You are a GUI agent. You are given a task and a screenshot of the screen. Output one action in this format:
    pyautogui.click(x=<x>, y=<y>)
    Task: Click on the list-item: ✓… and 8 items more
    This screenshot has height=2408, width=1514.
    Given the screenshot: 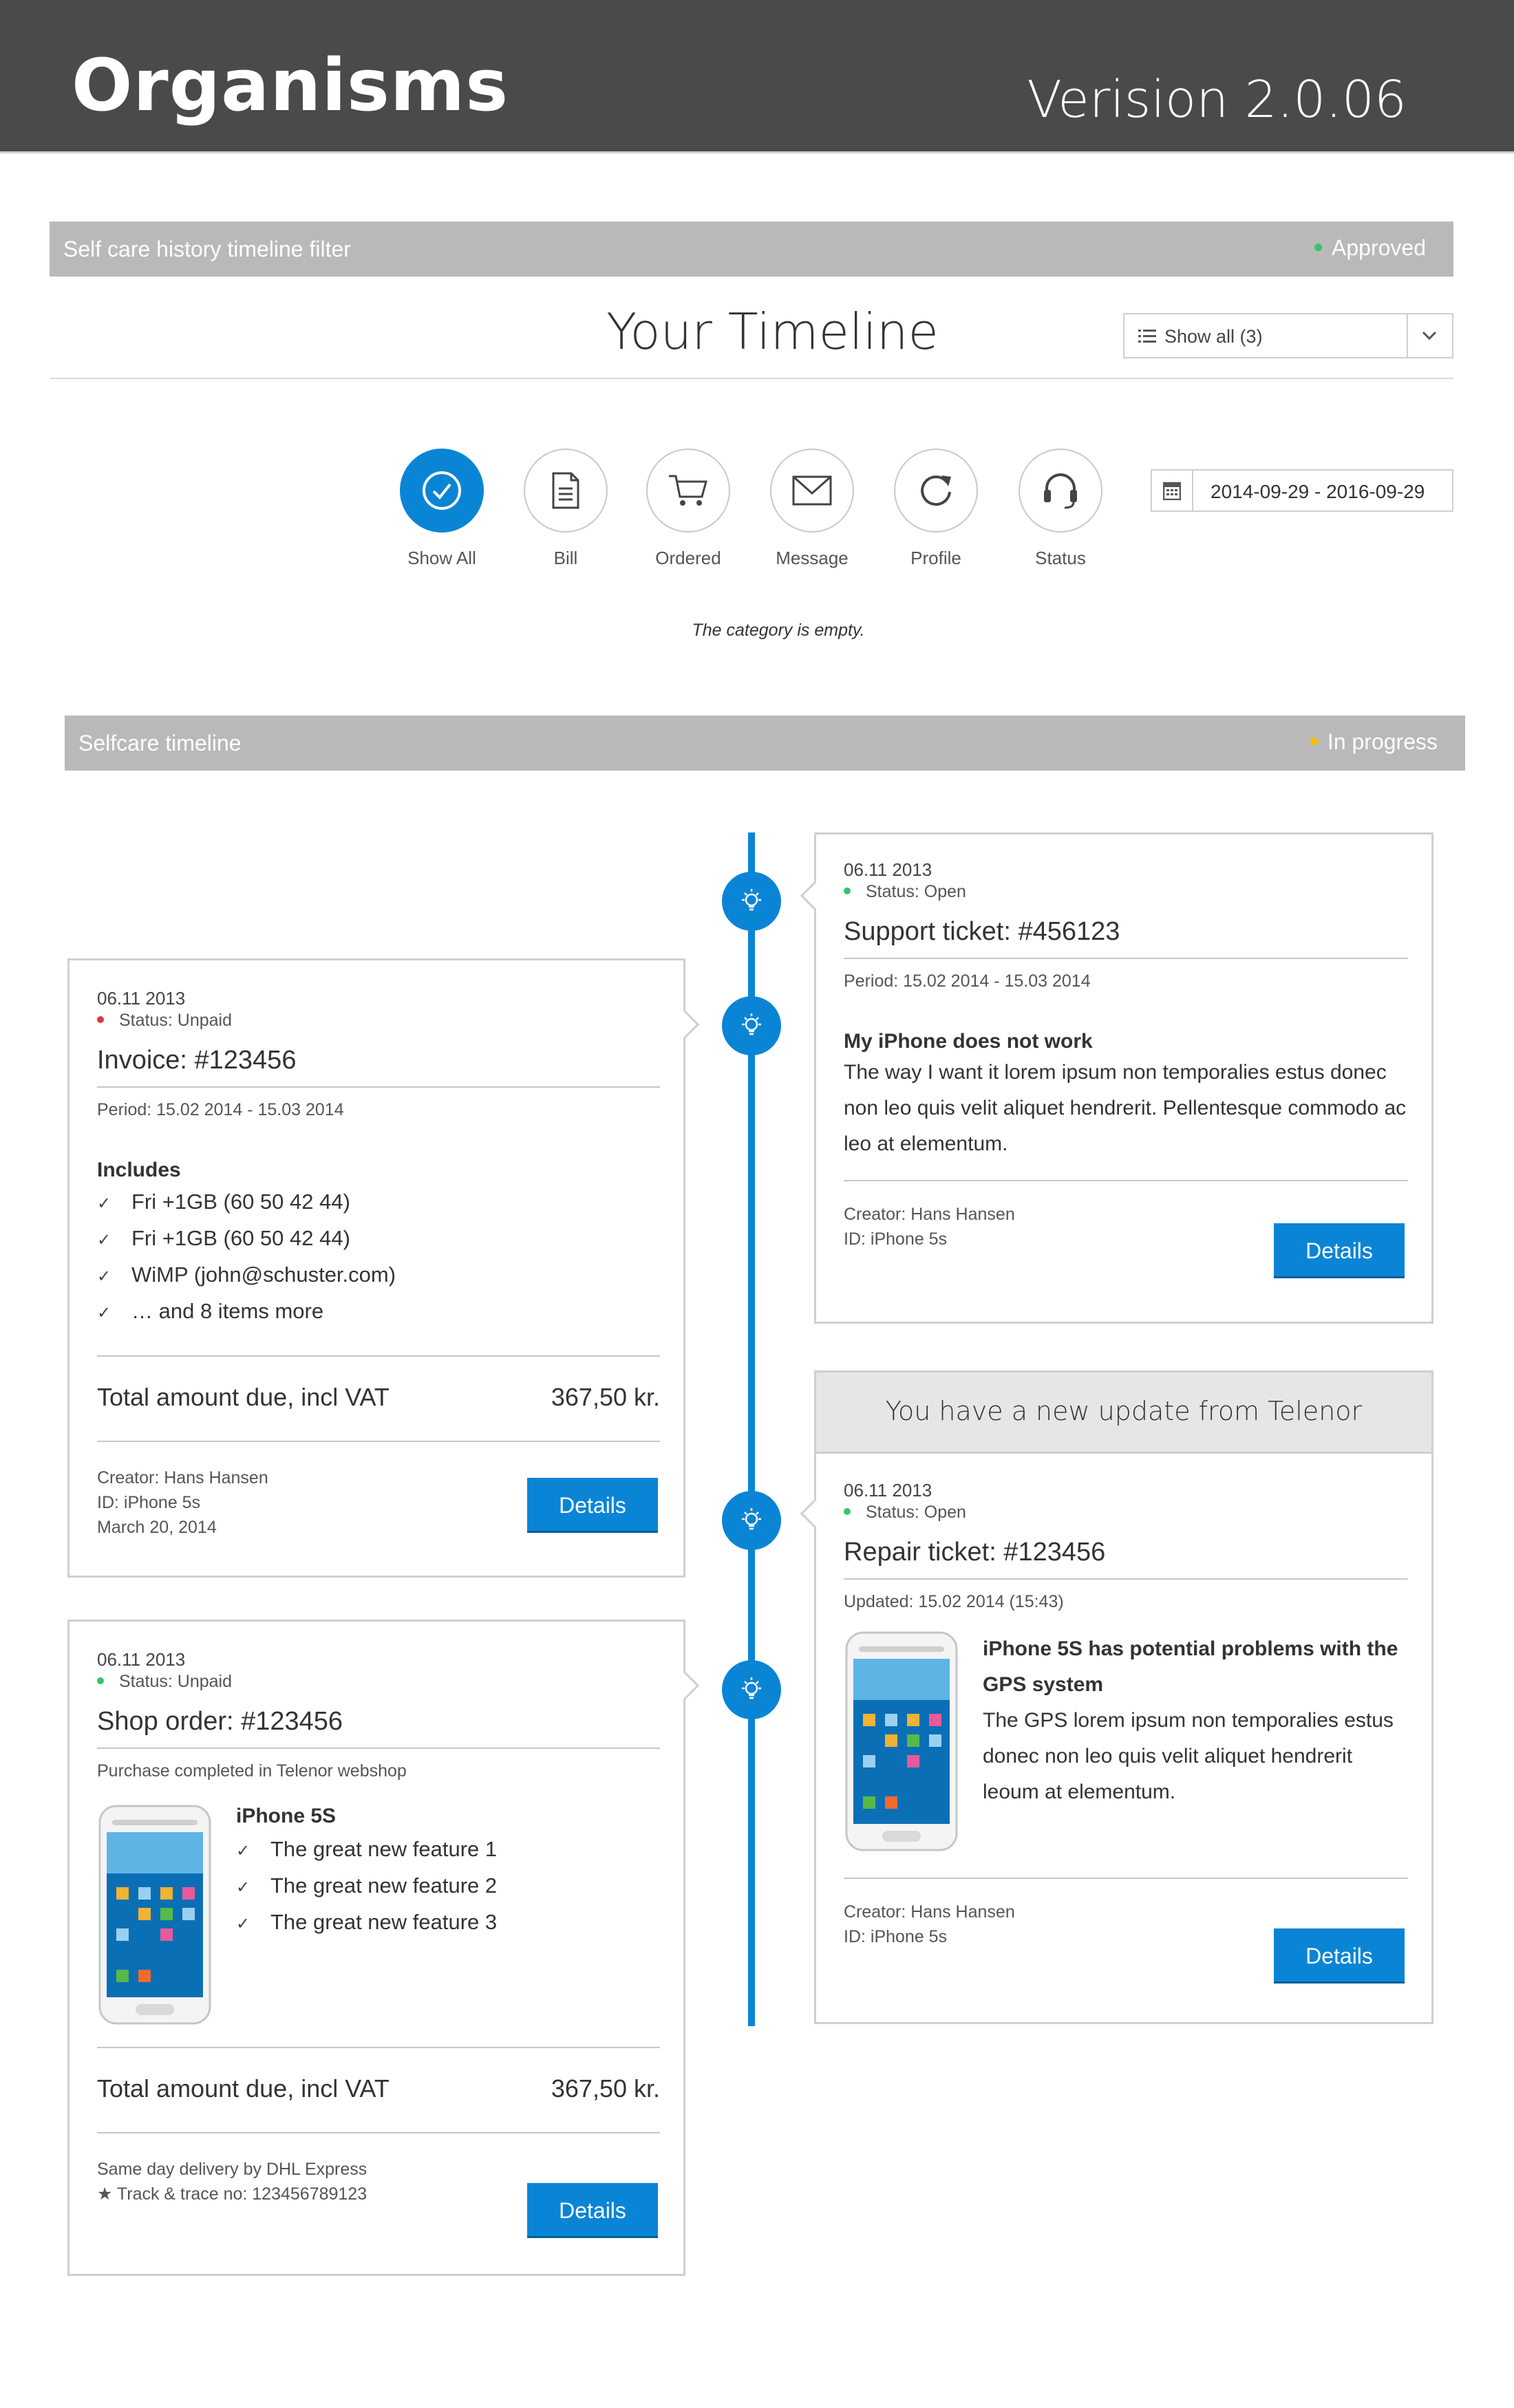 What is the action you would take?
    pyautogui.click(x=378, y=1312)
    